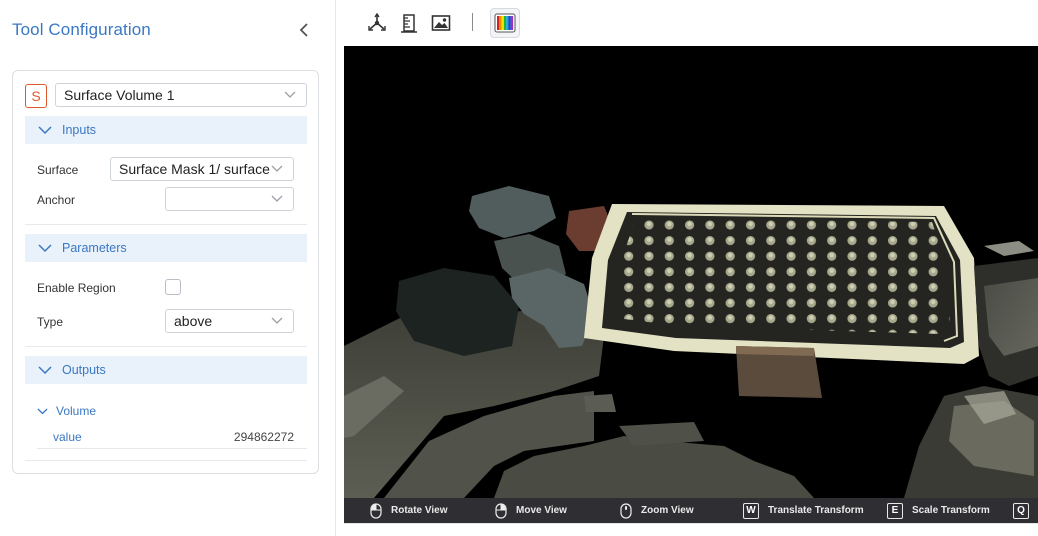  What do you see at coordinates (166, 370) in the screenshot?
I see `section-outputs-header: Outputs` at bounding box center [166, 370].